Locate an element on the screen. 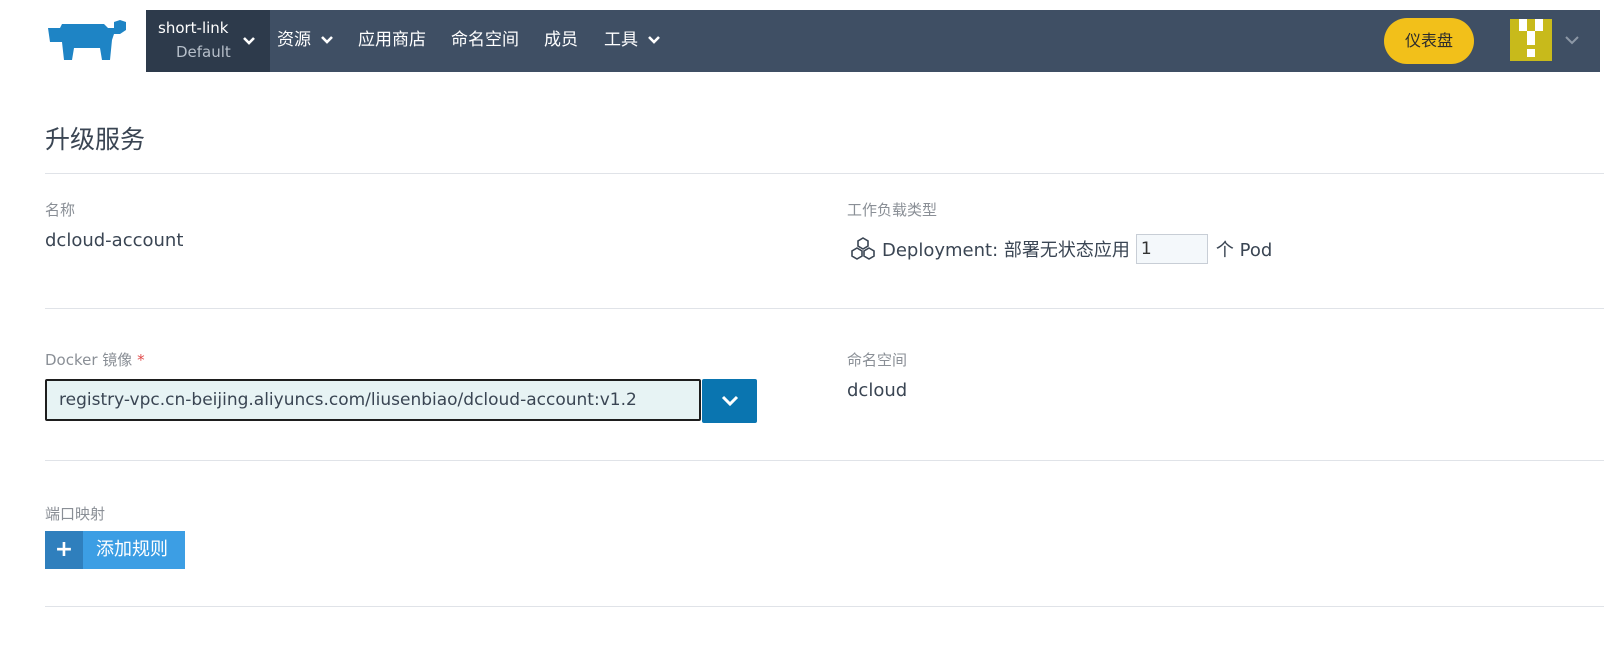 This screenshot has width=1604, height=664. nav-resources: 资源 is located at coordinates (305, 41).